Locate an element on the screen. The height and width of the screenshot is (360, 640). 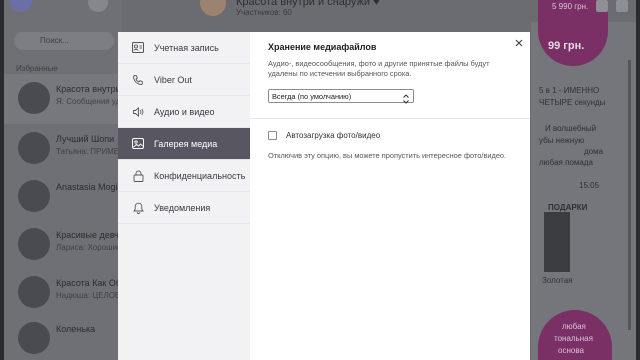
select-value: Всегда (по умолчанию) is located at coordinates (312, 96).